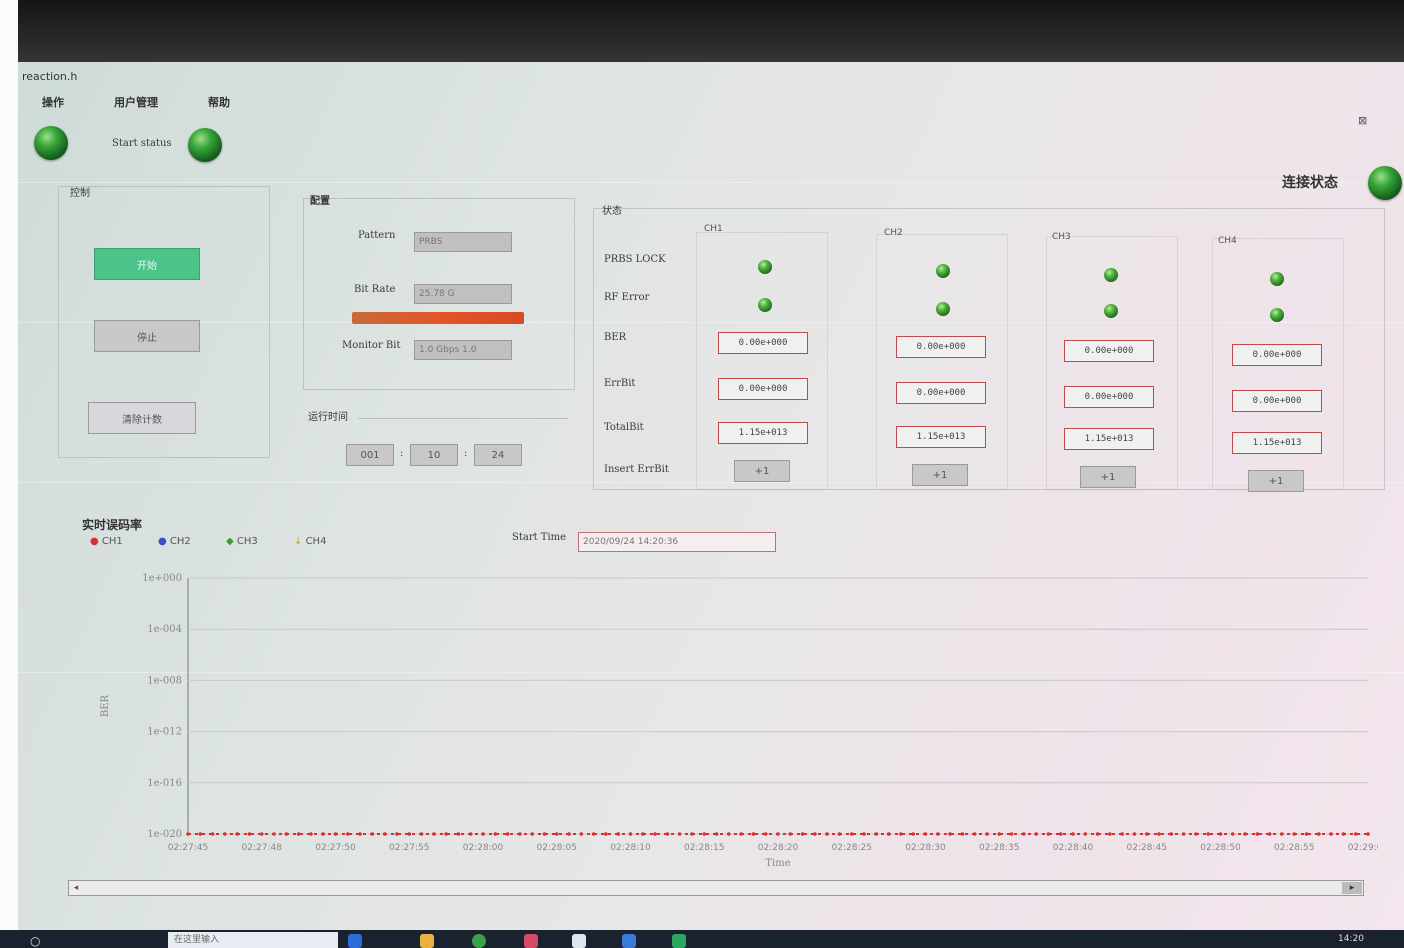 Image resolution: width=1404 pixels, height=948 pixels. Describe the element at coordinates (925, 848) in the screenshot. I see `x-tick-label: 02:28:30` at that location.